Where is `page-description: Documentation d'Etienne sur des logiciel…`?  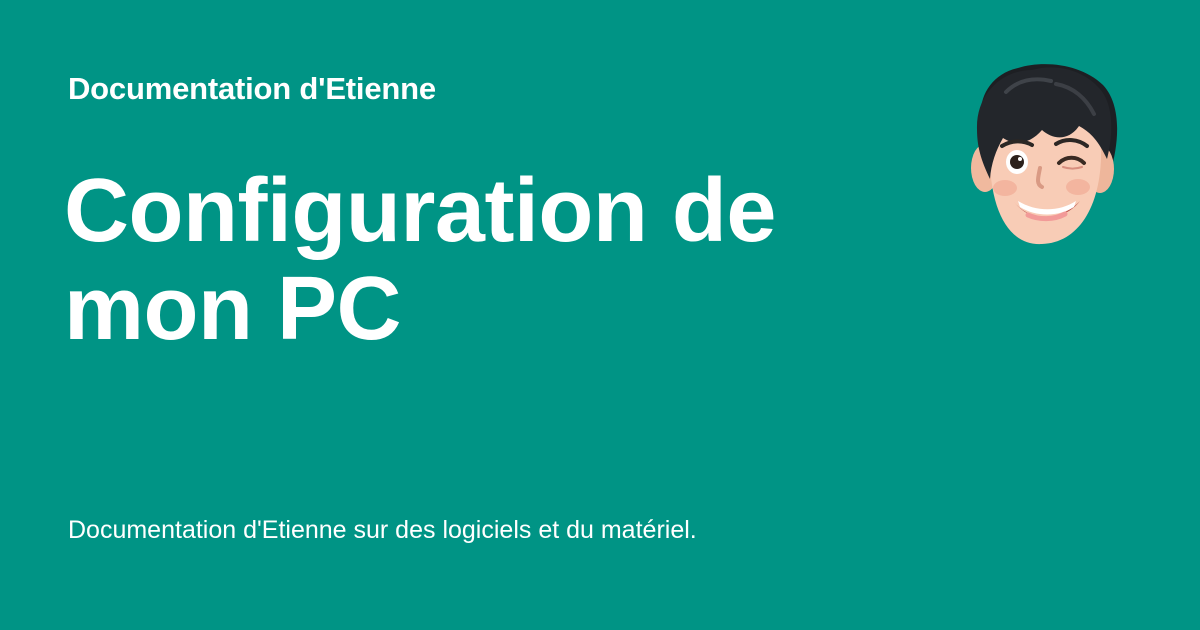
page-description: Documentation d'Etienne sur des logiciel… is located at coordinates (382, 530).